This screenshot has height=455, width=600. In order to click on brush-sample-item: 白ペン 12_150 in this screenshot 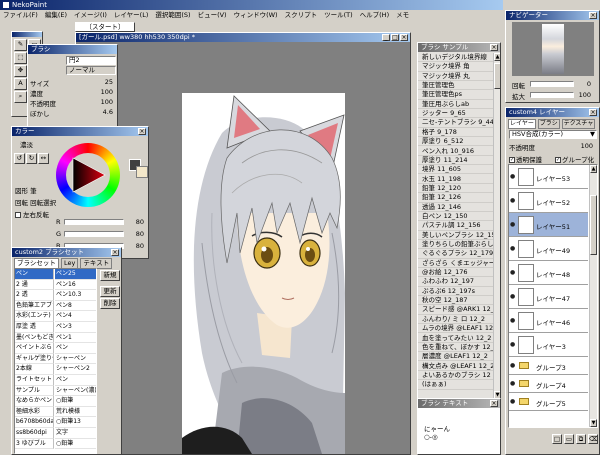, I will do `click(455, 217)`.